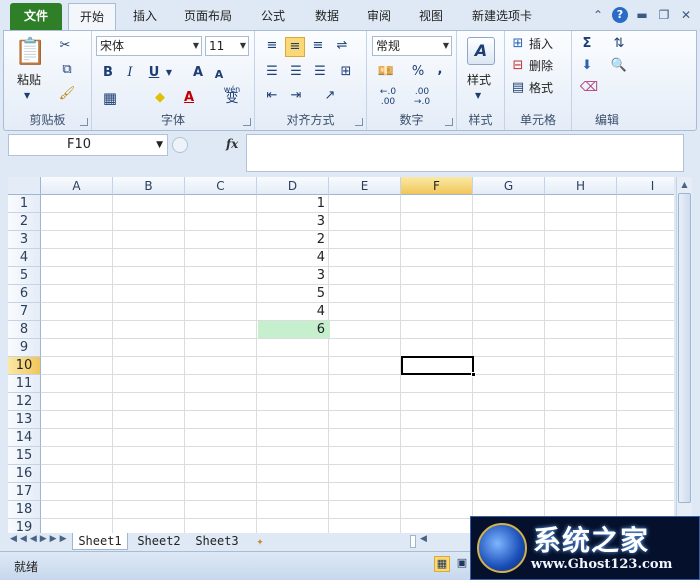  What do you see at coordinates (481, 51) in the screenshot?
I see `styles-icon: A` at bounding box center [481, 51].